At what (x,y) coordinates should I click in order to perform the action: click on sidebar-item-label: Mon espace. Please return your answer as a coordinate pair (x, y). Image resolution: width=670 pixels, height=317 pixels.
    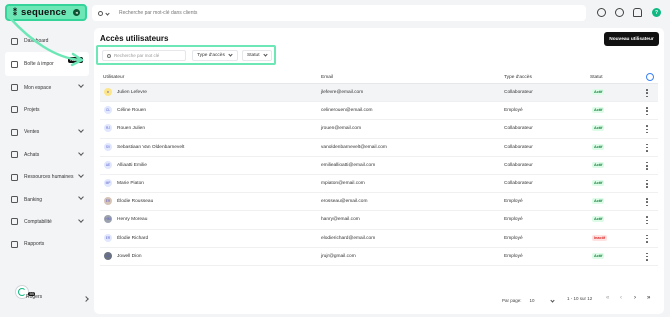
    Looking at the image, I should click on (38, 87).